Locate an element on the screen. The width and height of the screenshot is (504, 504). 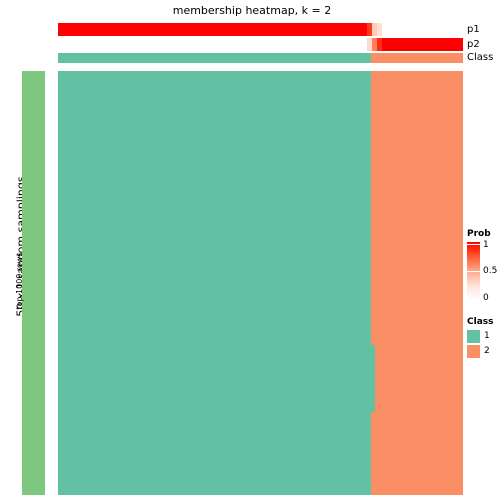
prob-tick-max is located at coordinates (473, 244).